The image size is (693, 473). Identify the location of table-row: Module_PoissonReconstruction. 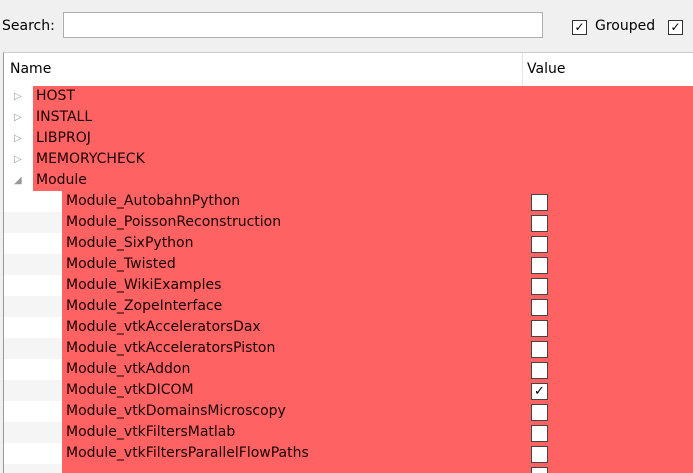
(348, 222).